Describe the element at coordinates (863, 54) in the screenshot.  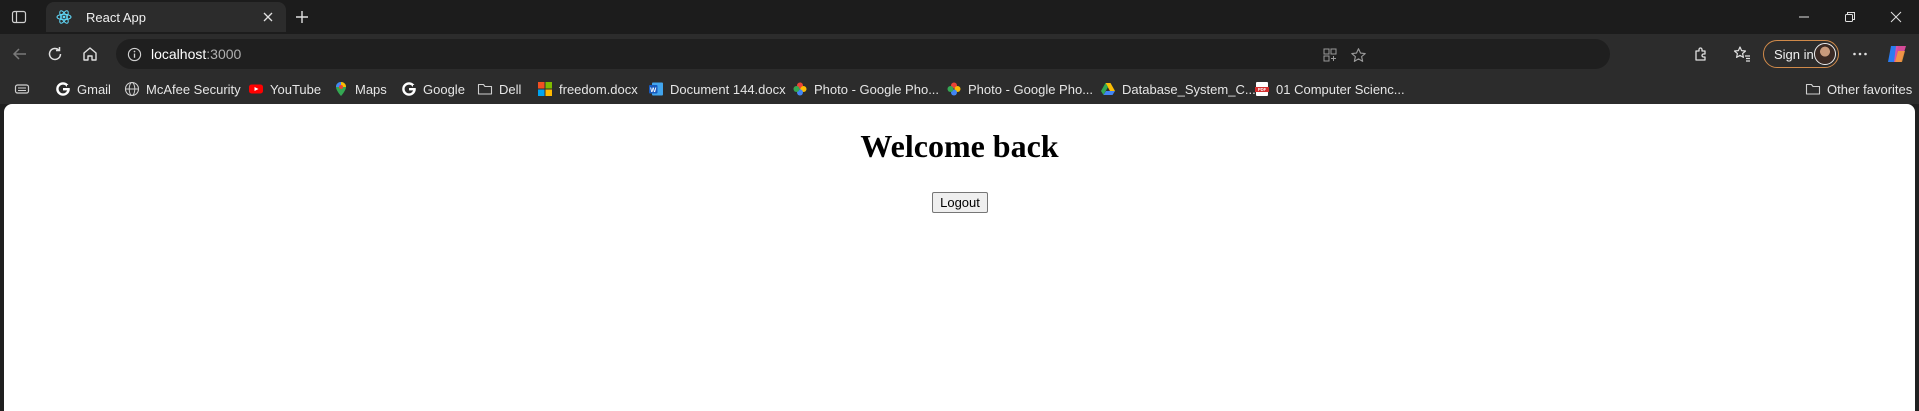
I see `address-bar: localhost:3000` at that location.